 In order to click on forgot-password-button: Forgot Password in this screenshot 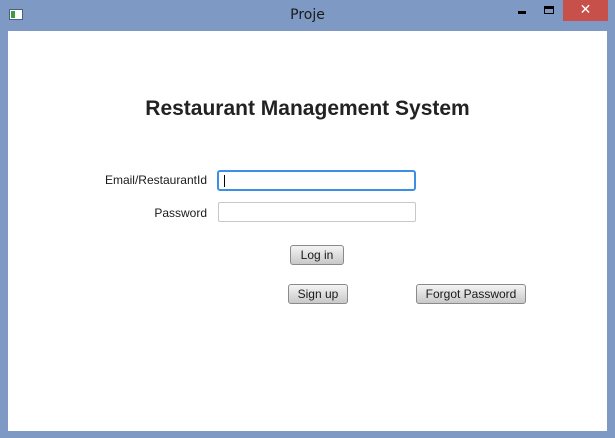, I will do `click(471, 294)`.